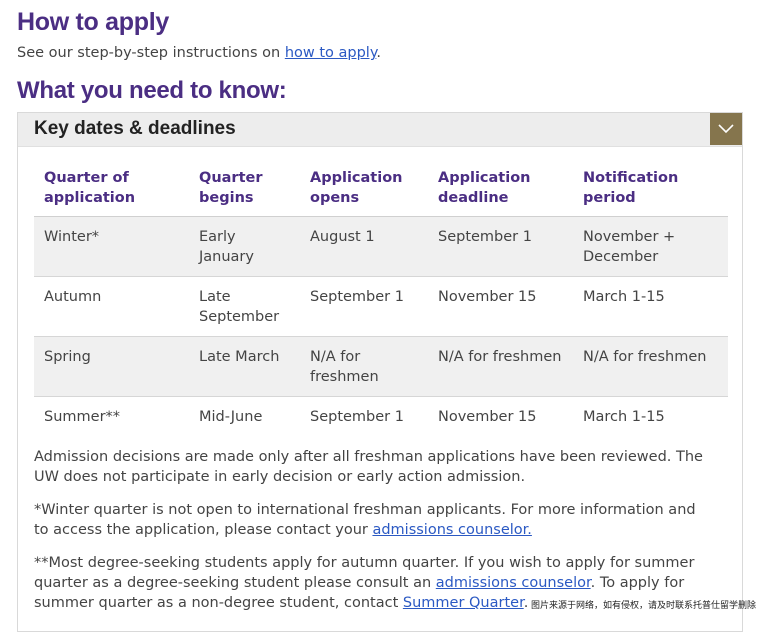 The width and height of the screenshot is (758, 632). What do you see at coordinates (500, 192) in the screenshot?
I see `header-application-deadline: Application deadline` at bounding box center [500, 192].